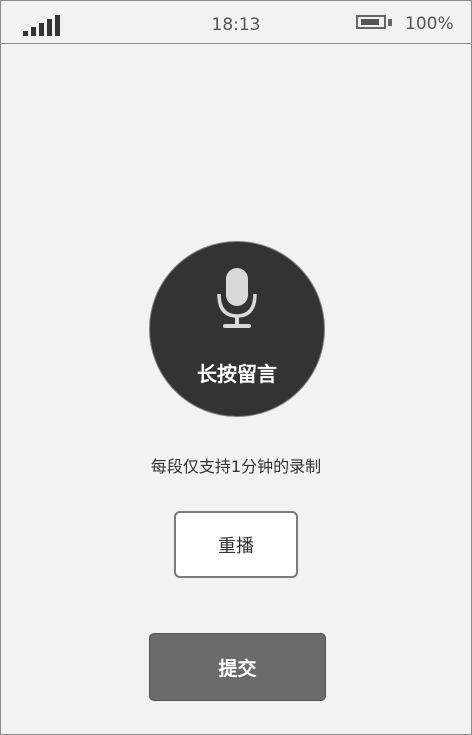 The width and height of the screenshot is (472, 735). What do you see at coordinates (390, 22) in the screenshot?
I see `battery-tip` at bounding box center [390, 22].